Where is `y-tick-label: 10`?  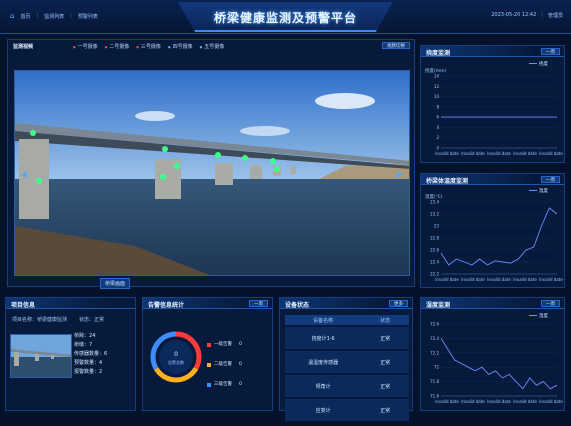
y-tick-label: 10 is located at coordinates (437, 96).